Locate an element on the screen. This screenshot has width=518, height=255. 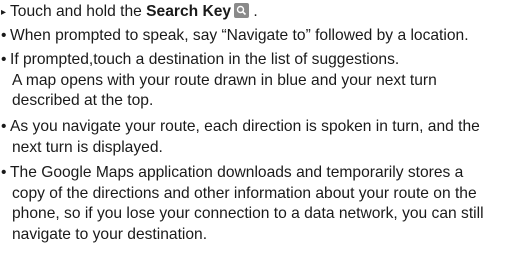
step-touch-search-key: ▸ Touch and hold the Search Key . is located at coordinates (258, 12).